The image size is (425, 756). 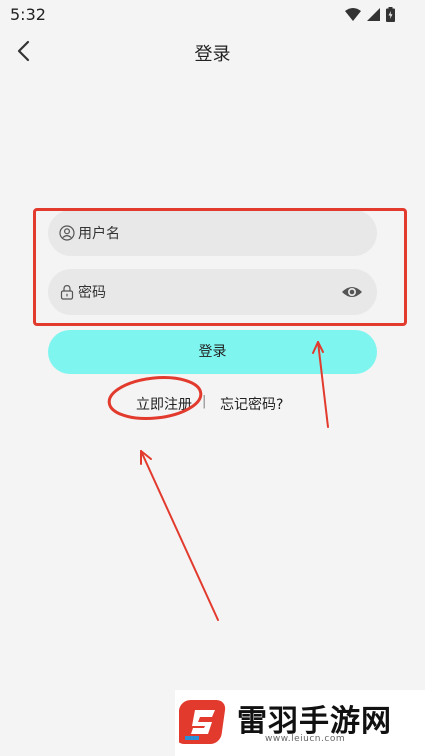 I want to click on watermark: 雷羽手游网 www.leiucn.com, so click(x=300, y=723).